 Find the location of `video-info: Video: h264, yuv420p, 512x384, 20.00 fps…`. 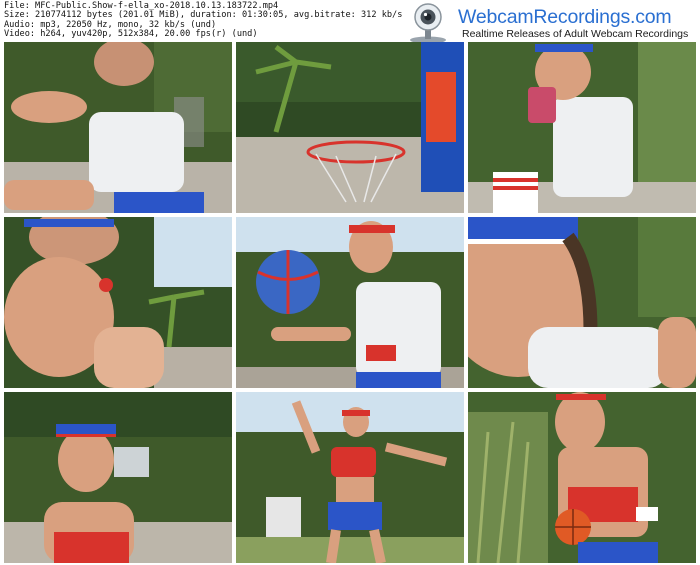

video-info: Video: h264, yuv420p, 512x384, 20.00 fps… is located at coordinates (131, 34).